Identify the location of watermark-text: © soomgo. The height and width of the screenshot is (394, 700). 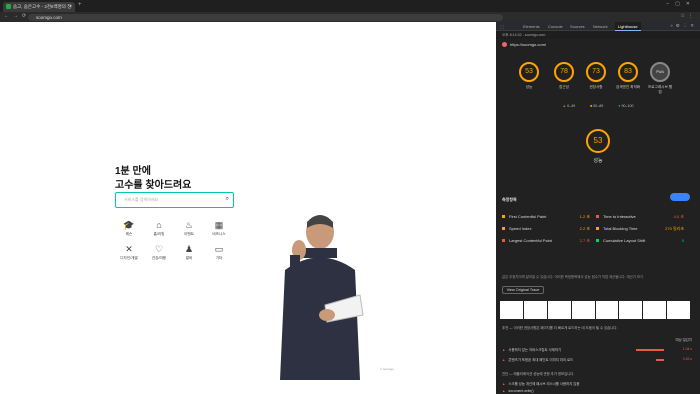
(387, 369).